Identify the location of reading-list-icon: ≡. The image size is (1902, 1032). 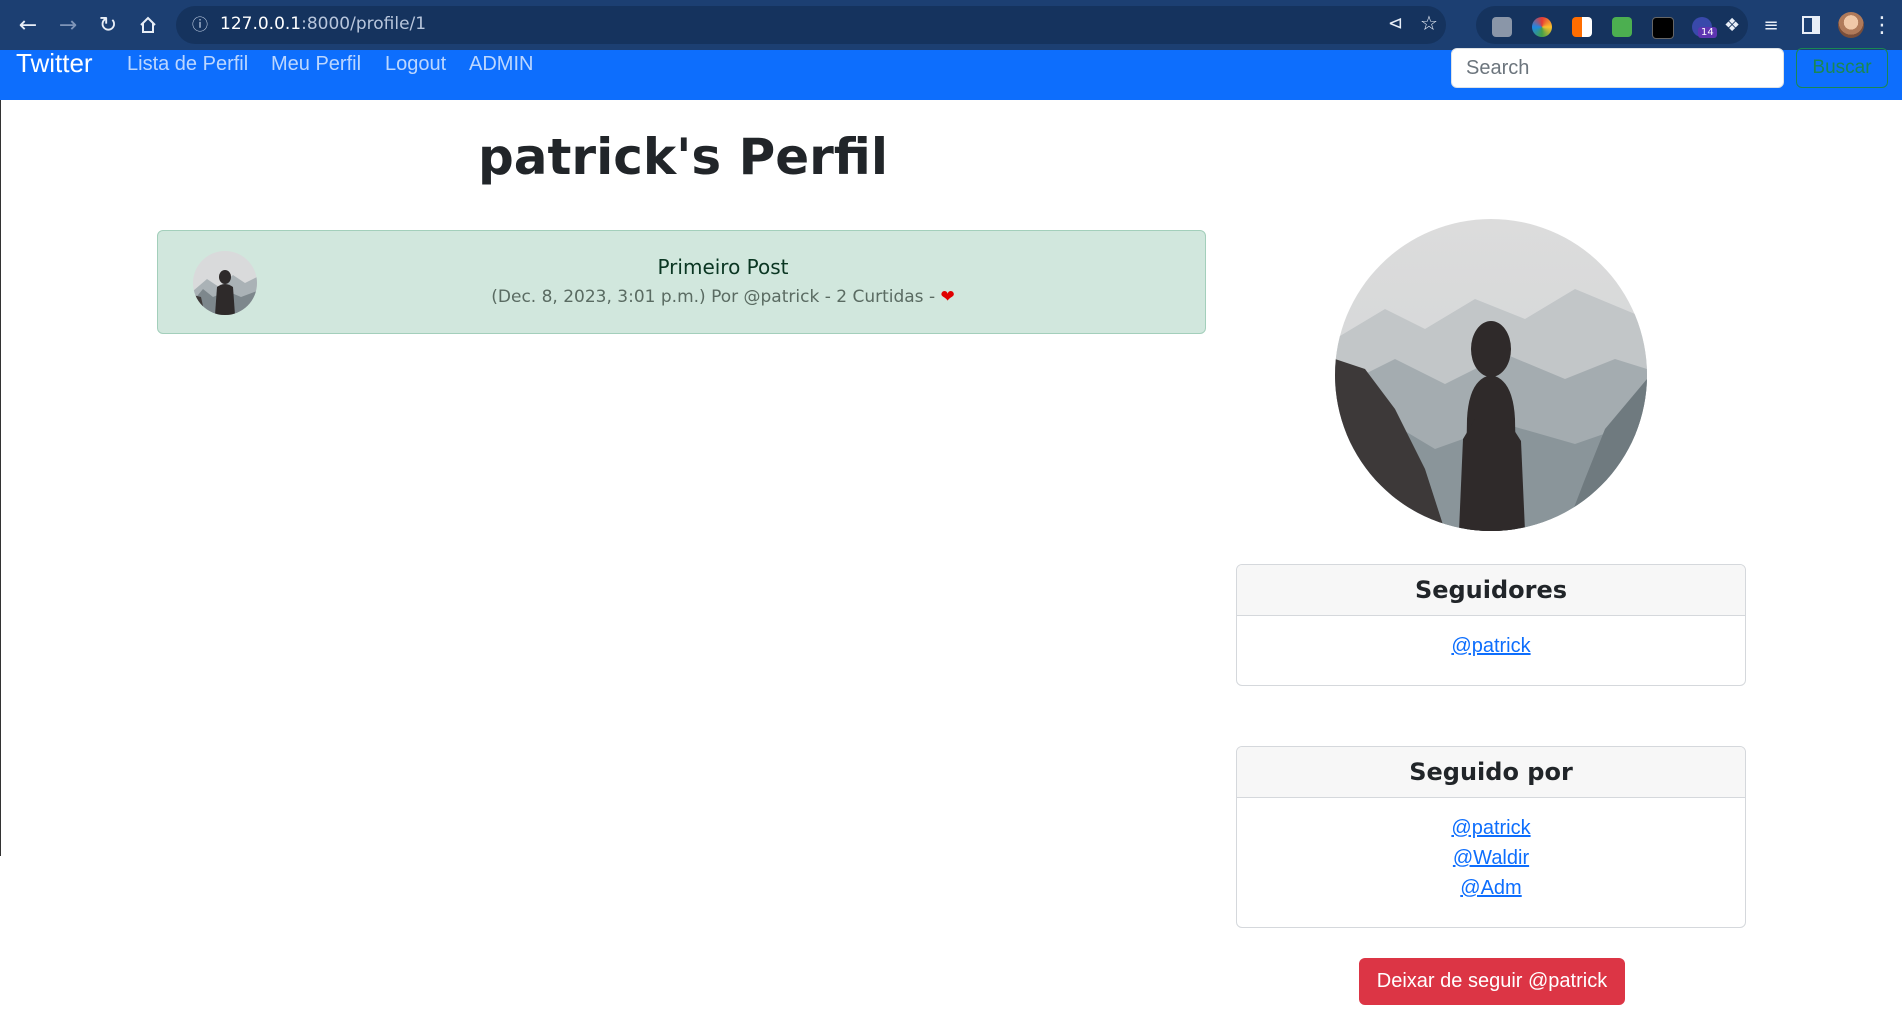
(1771, 25).